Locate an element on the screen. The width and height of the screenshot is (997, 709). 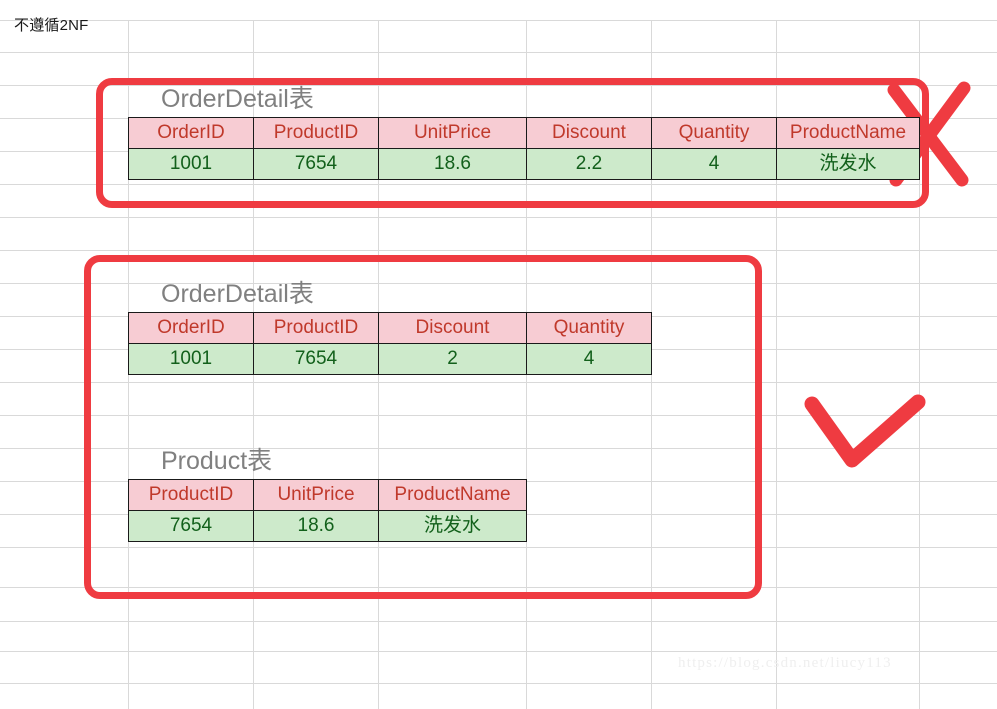
table-row: 1001 7654 18.6 2.2 4 洗发水 is located at coordinates (524, 163).